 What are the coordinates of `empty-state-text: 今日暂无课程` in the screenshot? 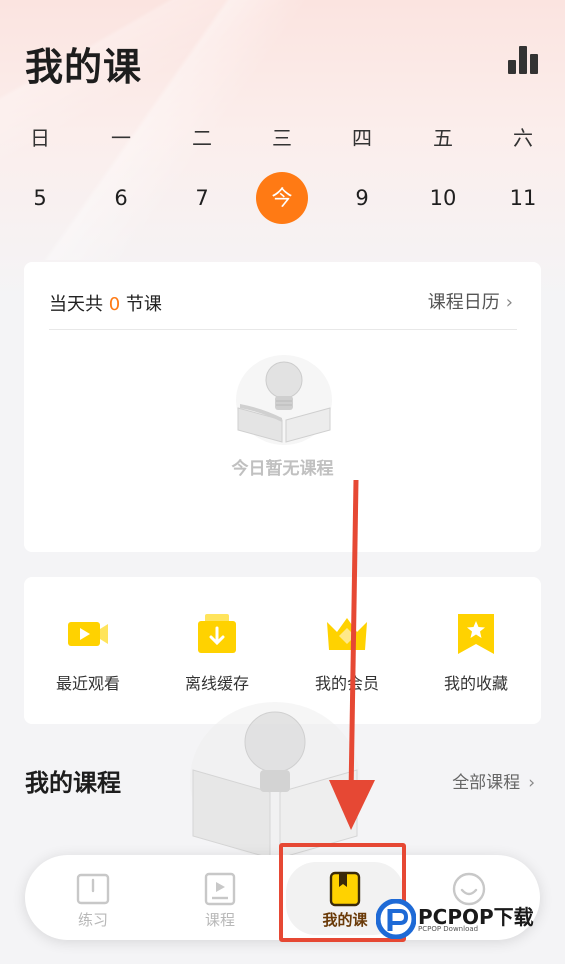 It's located at (282, 469).